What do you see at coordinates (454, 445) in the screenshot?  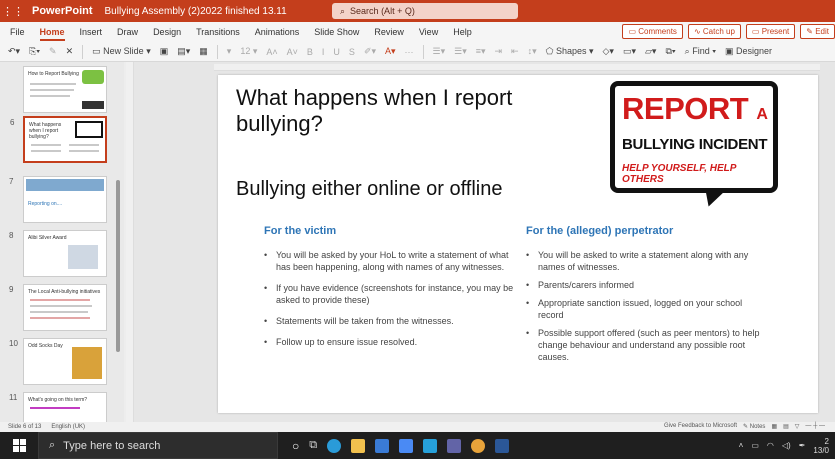 I see `teams-icon` at bounding box center [454, 445].